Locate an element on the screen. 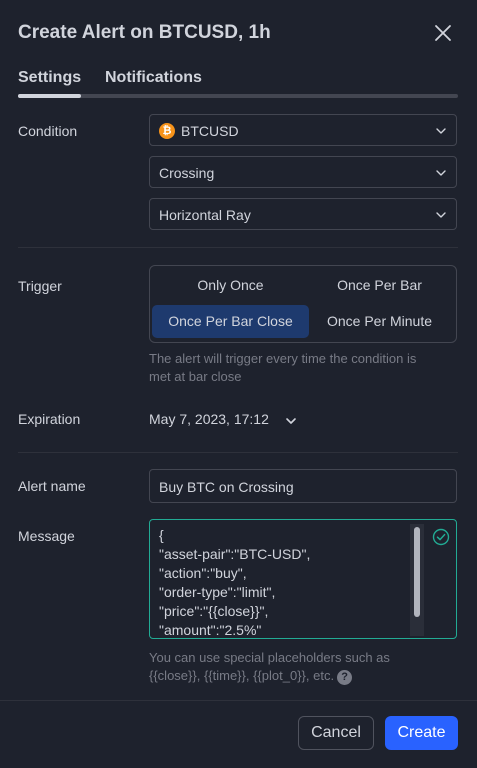 Image resolution: width=477 pixels, height=768 pixels. message-line: "action":"buy", is located at coordinates (203, 573).